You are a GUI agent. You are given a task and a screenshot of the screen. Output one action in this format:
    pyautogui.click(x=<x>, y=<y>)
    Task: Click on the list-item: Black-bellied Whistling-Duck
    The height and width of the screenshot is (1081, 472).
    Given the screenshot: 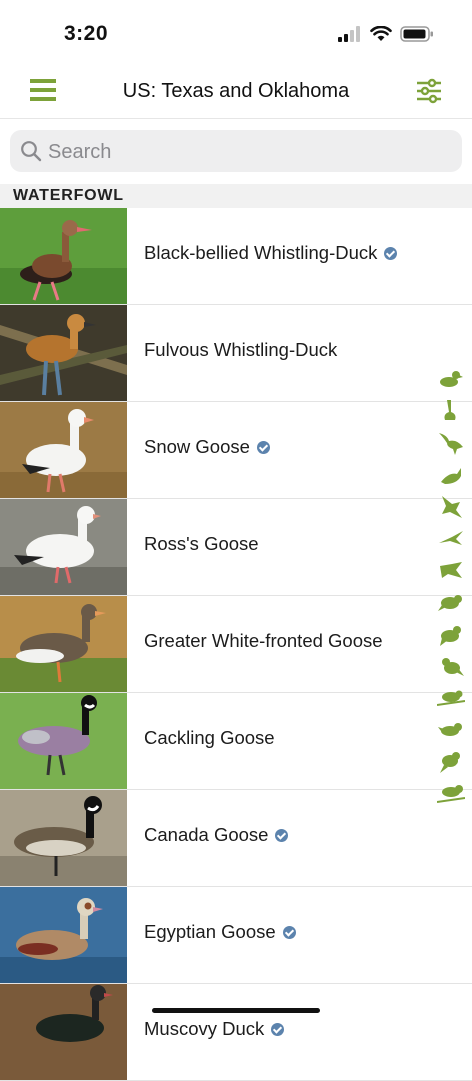 What is the action you would take?
    pyautogui.click(x=236, y=256)
    